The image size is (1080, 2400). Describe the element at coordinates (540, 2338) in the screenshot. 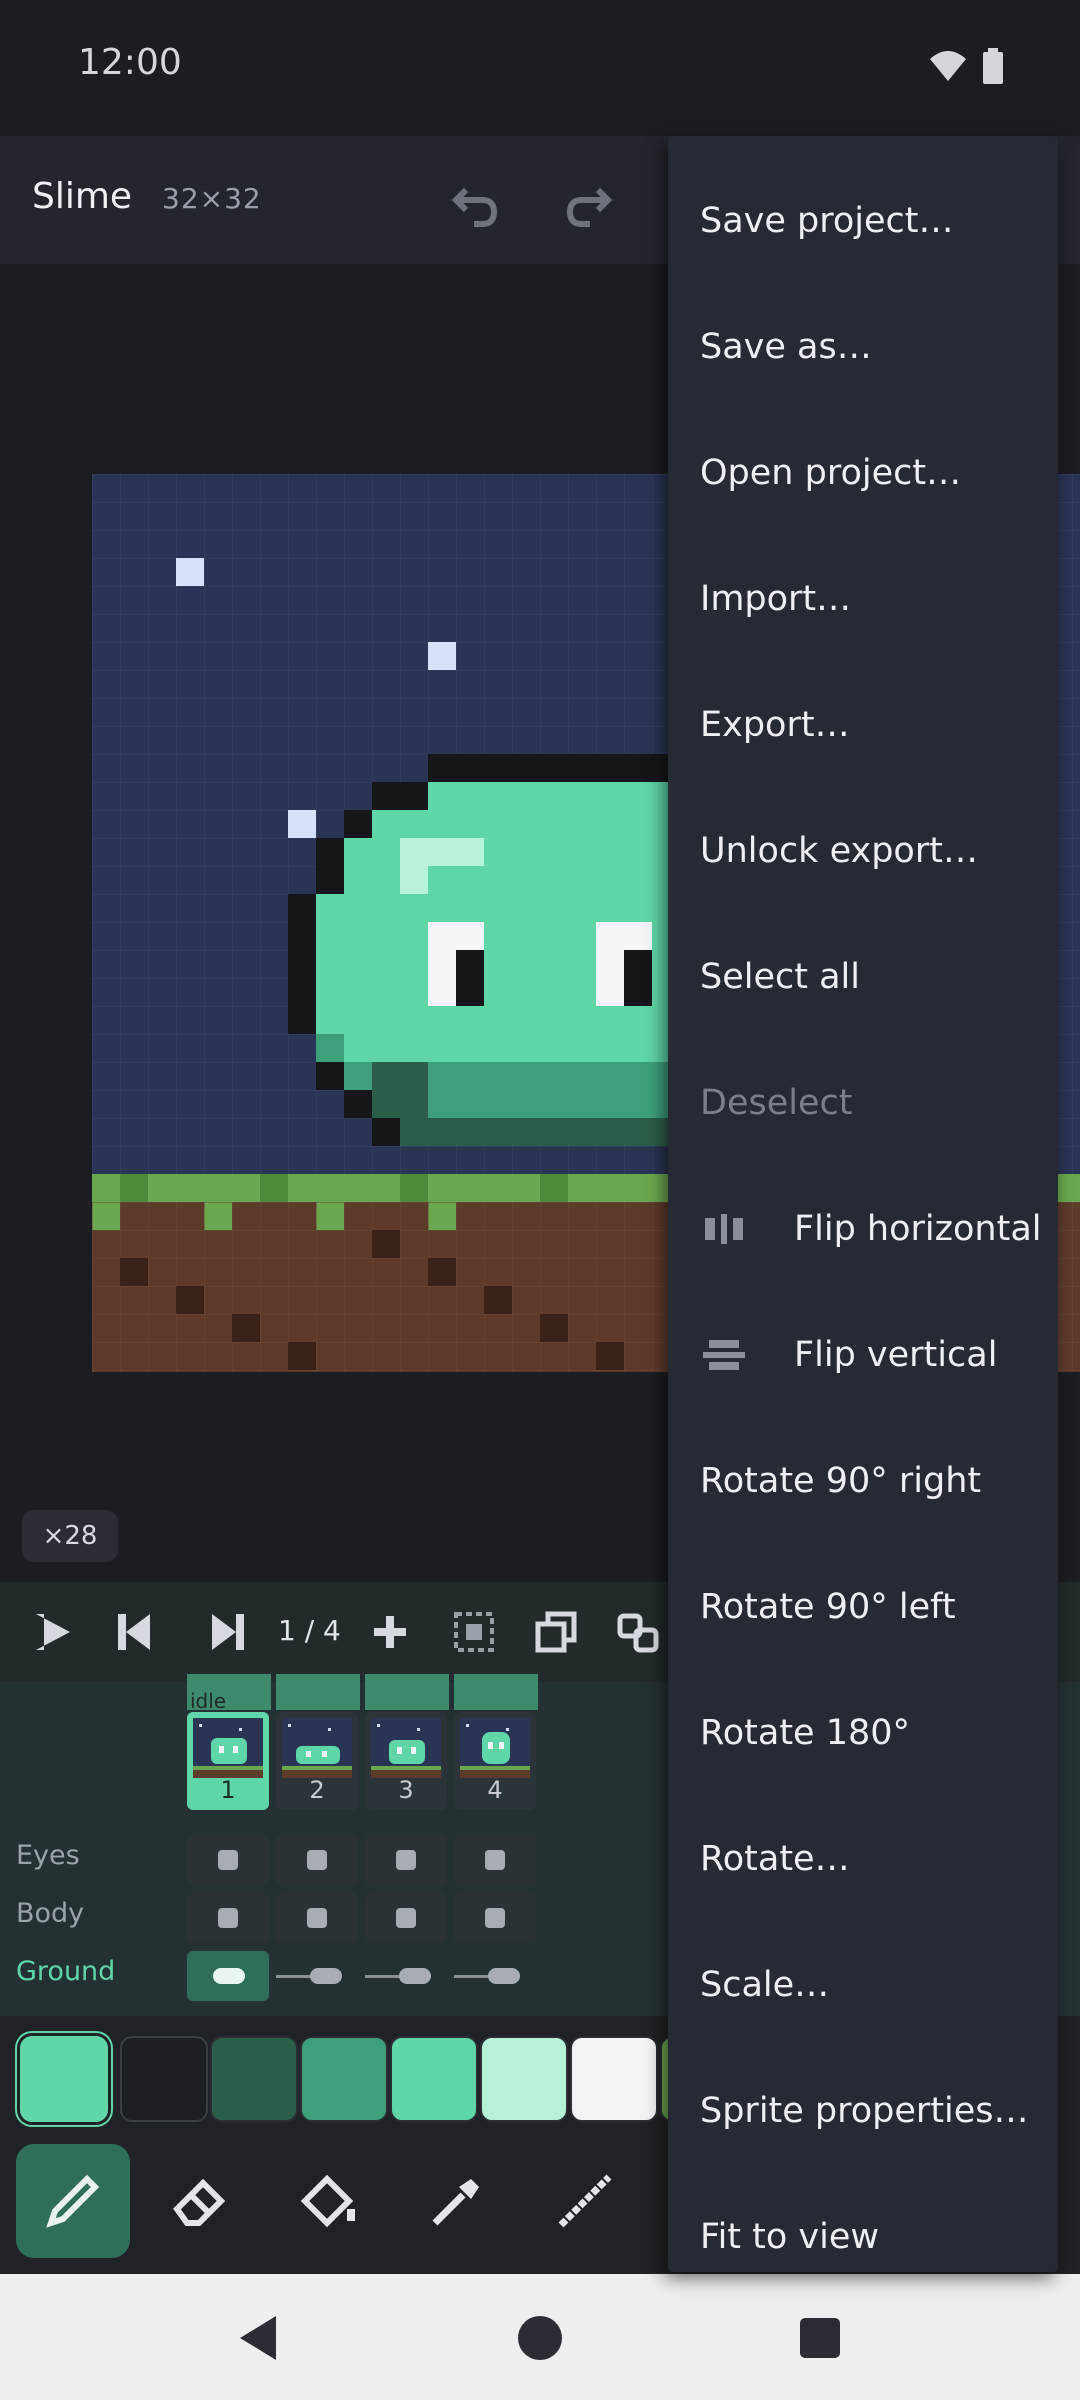

I see `home-icon` at that location.